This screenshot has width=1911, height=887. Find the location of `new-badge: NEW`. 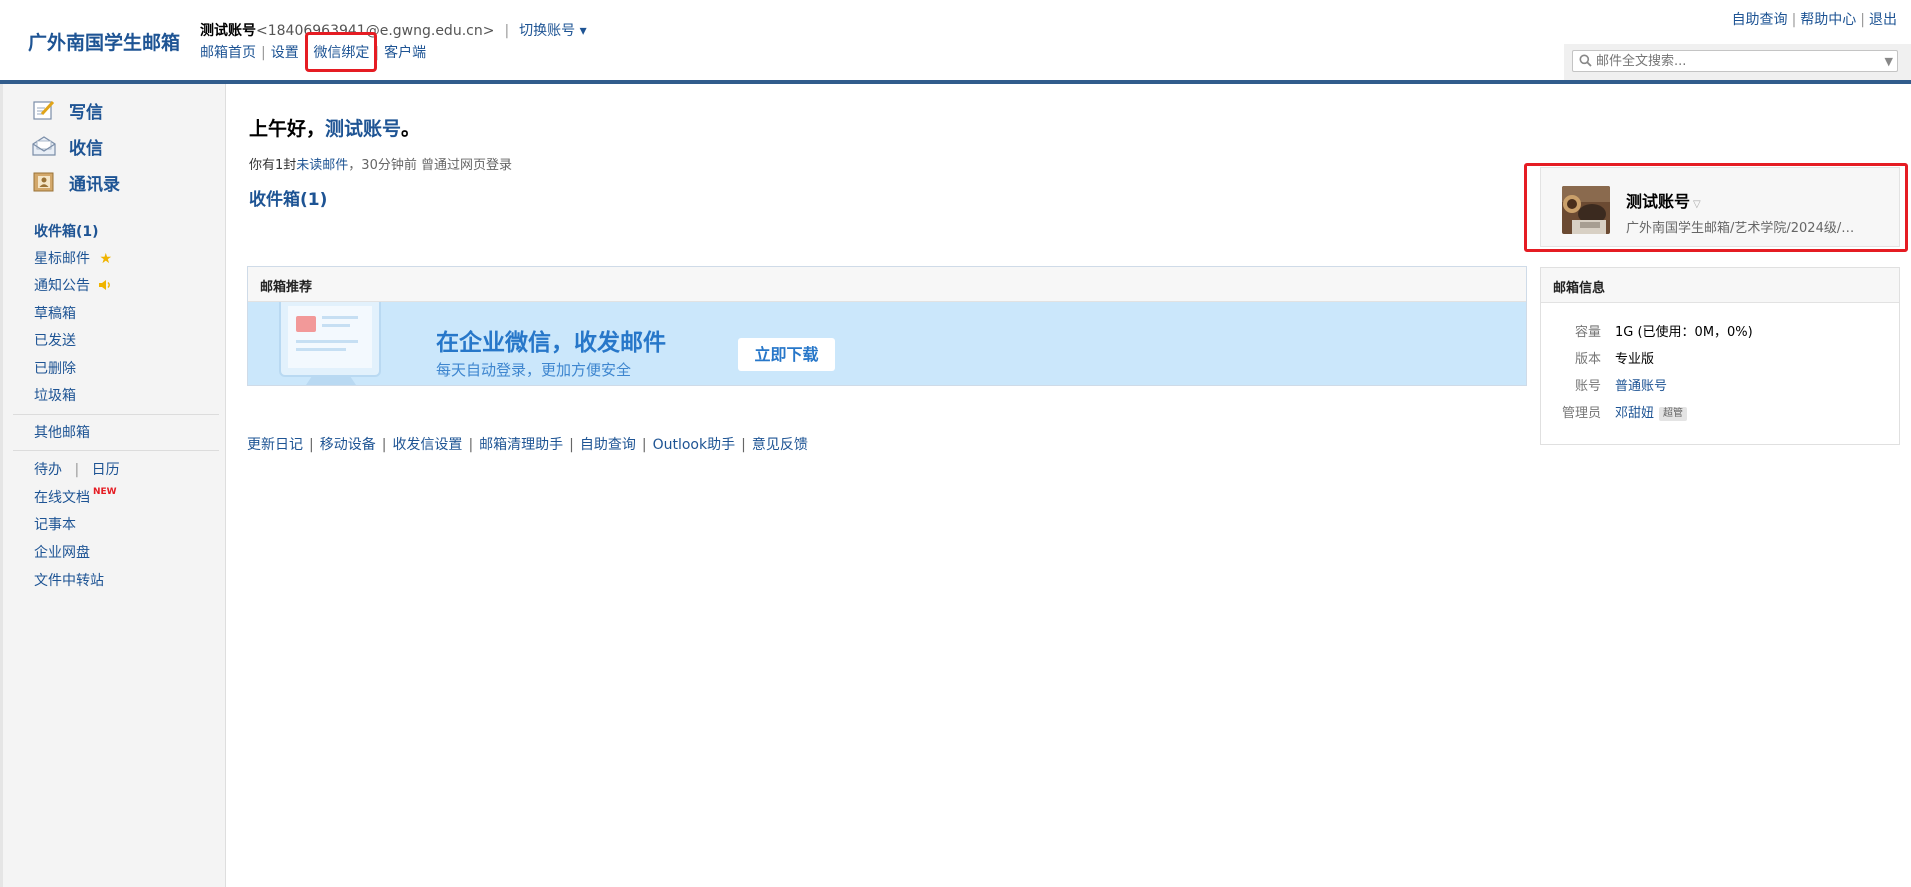

new-badge: NEW is located at coordinates (105, 492).